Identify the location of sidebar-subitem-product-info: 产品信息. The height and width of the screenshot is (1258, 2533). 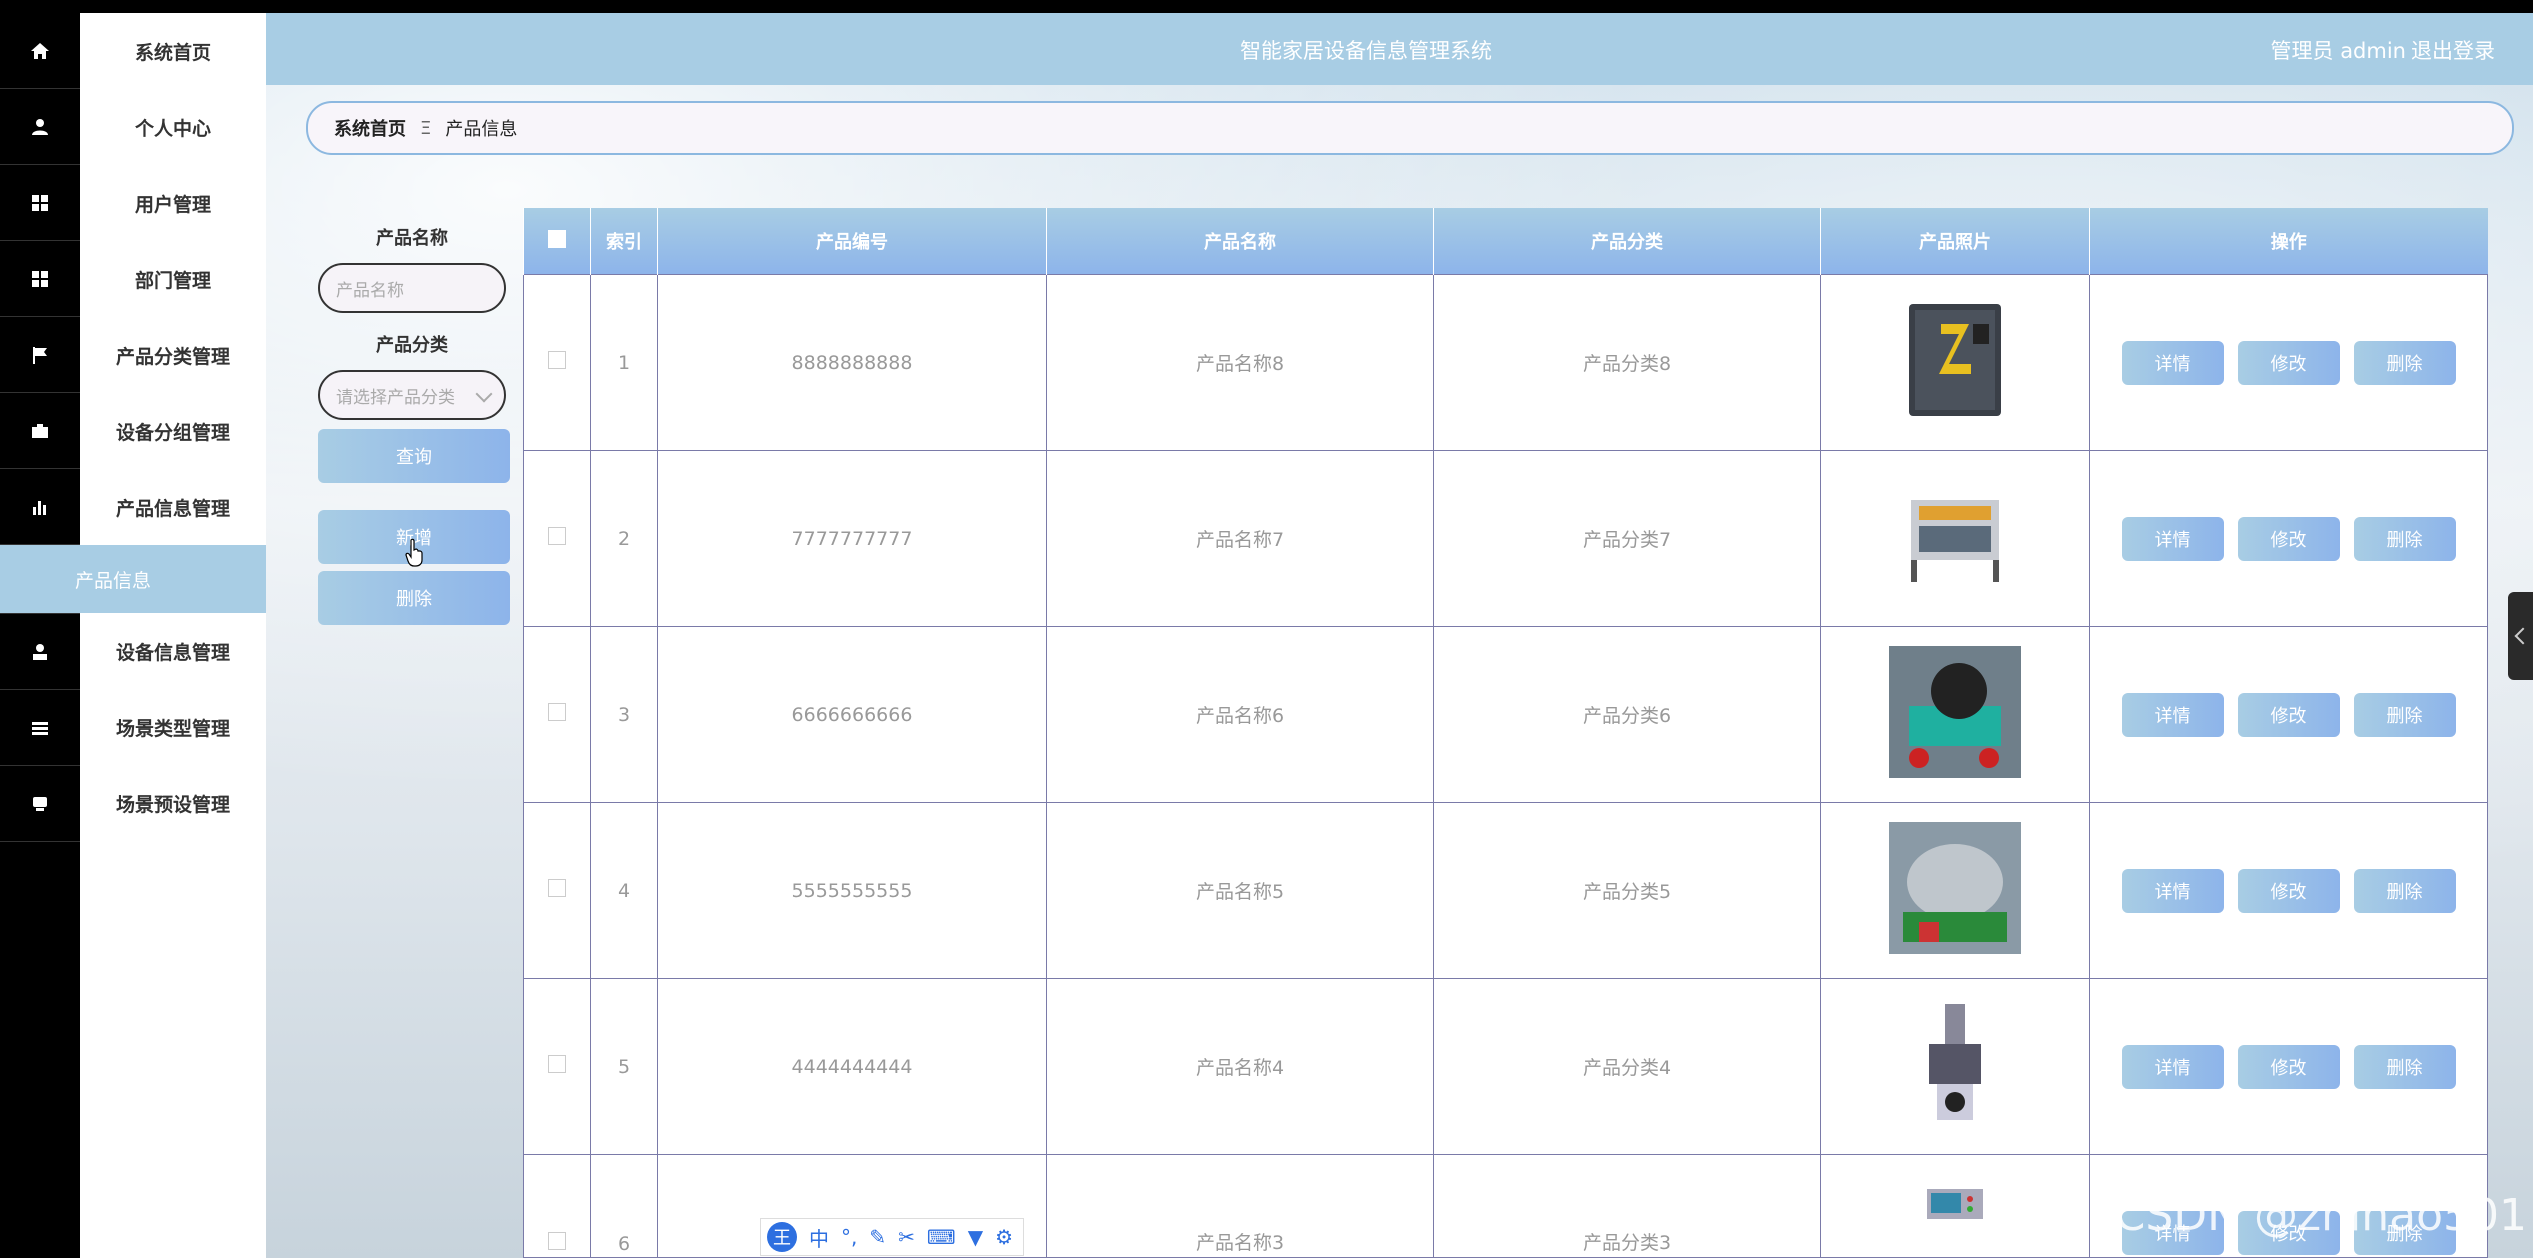
(133, 579).